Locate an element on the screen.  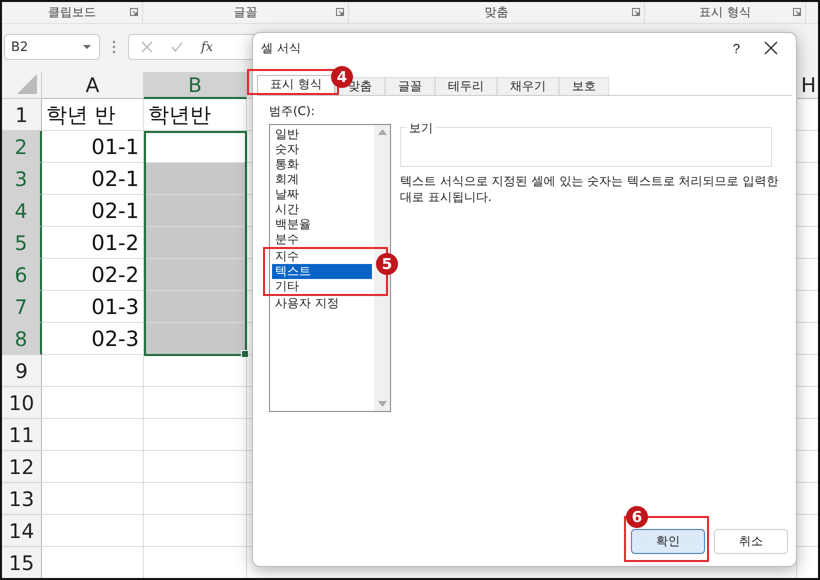
tab: 보호 is located at coordinates (583, 86).